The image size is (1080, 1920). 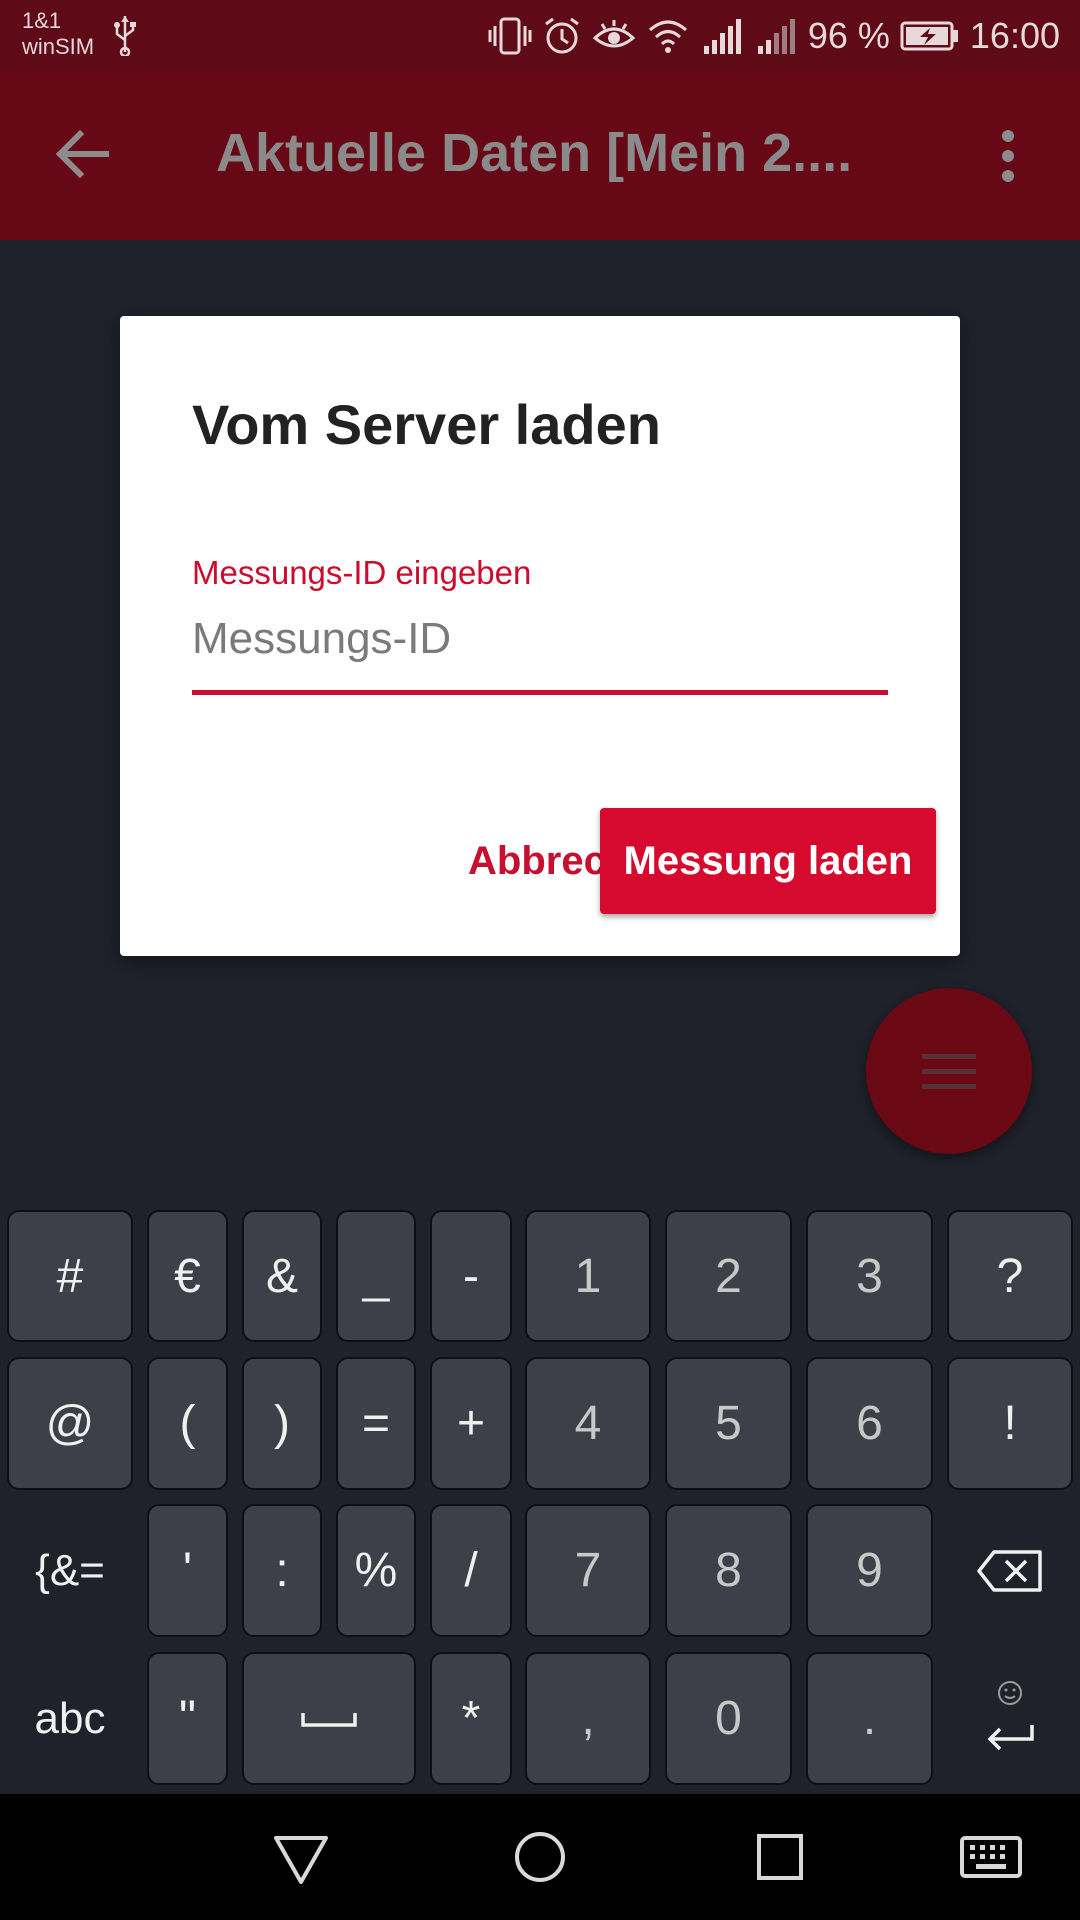 What do you see at coordinates (362, 572) in the screenshot?
I see `measurement-id-label: Messungs-ID eingeben` at bounding box center [362, 572].